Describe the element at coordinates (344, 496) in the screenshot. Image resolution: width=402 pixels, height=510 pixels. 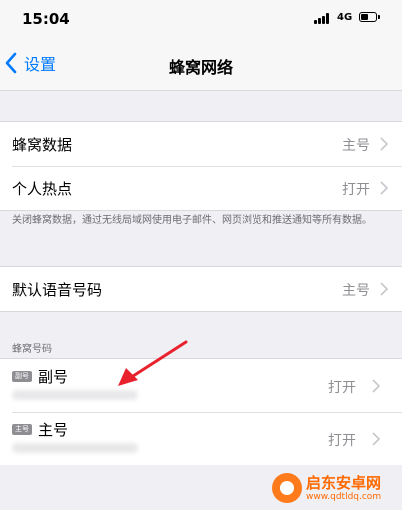
I see `watermark-url: www.qdtldq.com` at that location.